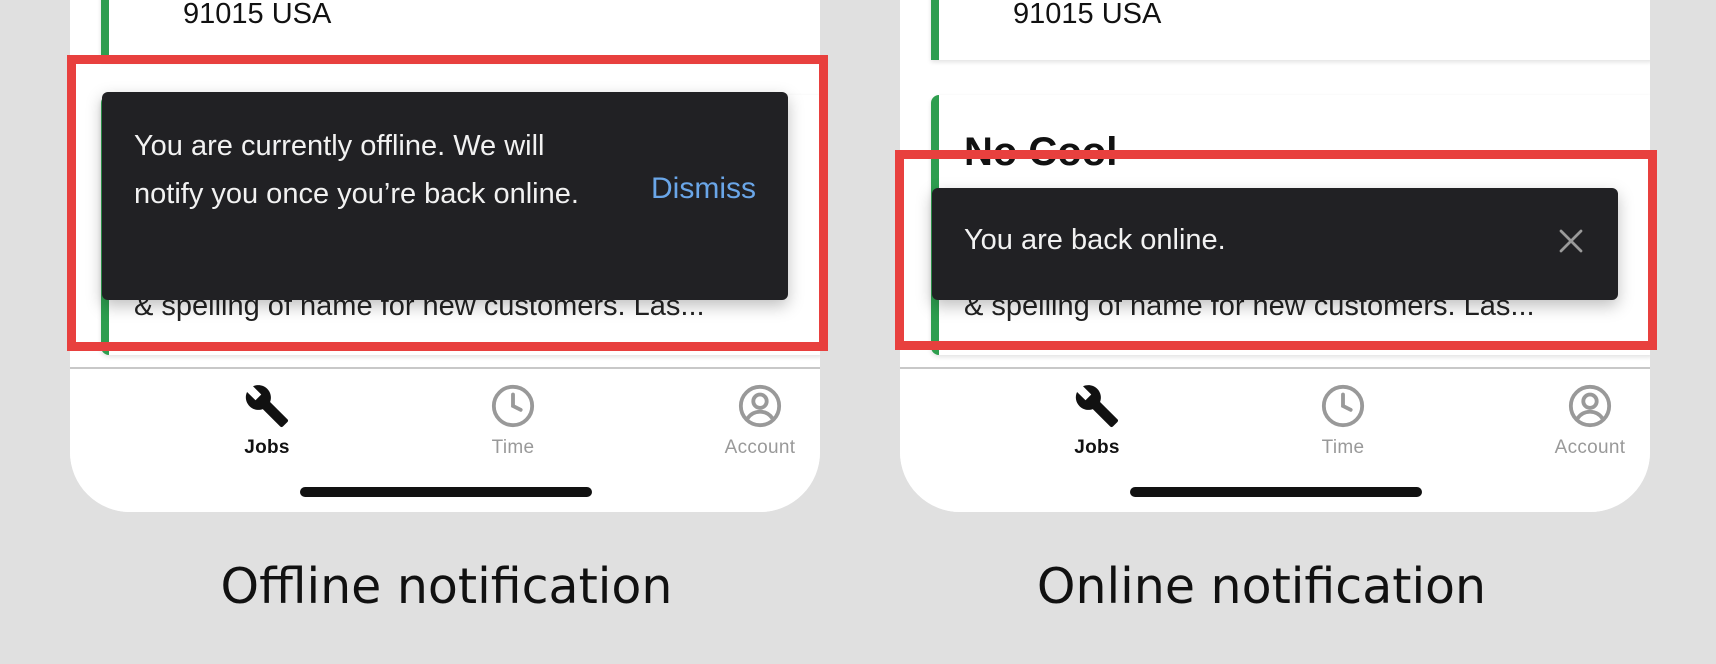  Describe the element at coordinates (1275, 244) in the screenshot. I see `online-toast: You are back online.` at that location.